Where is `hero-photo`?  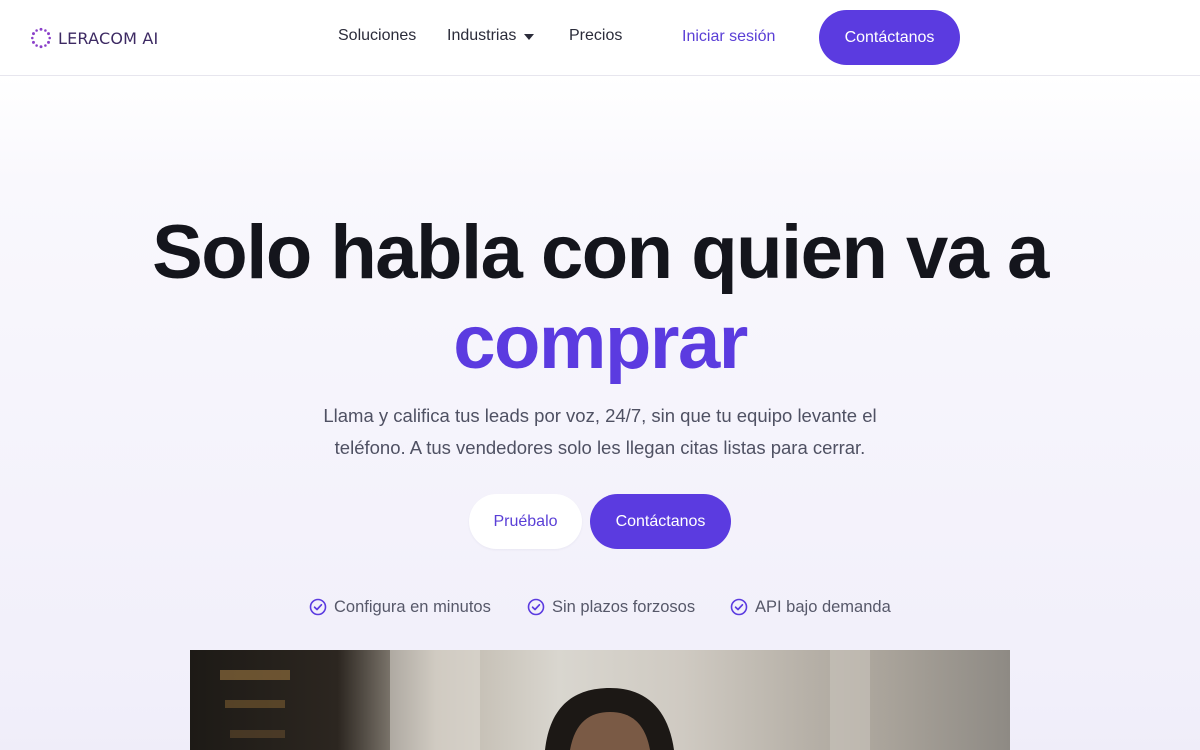 hero-photo is located at coordinates (600, 700).